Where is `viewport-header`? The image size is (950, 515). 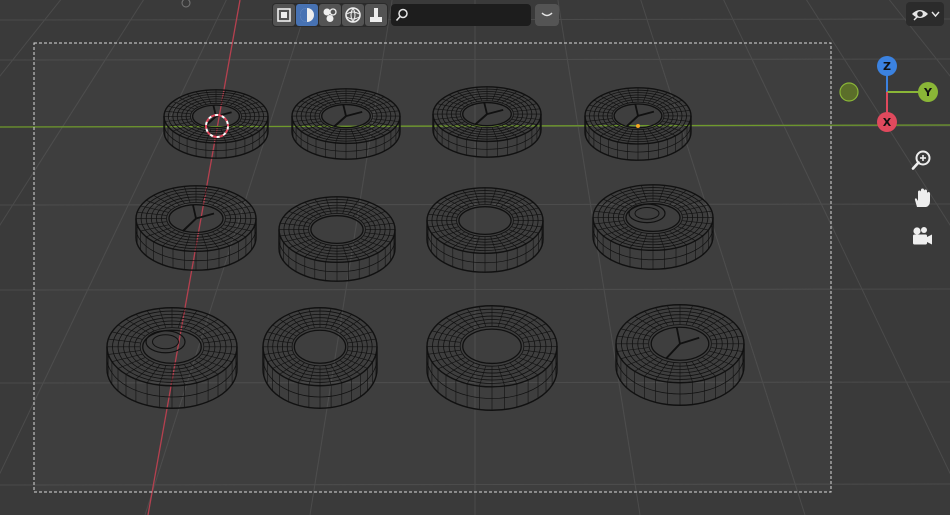
viewport-header is located at coordinates (415, 15).